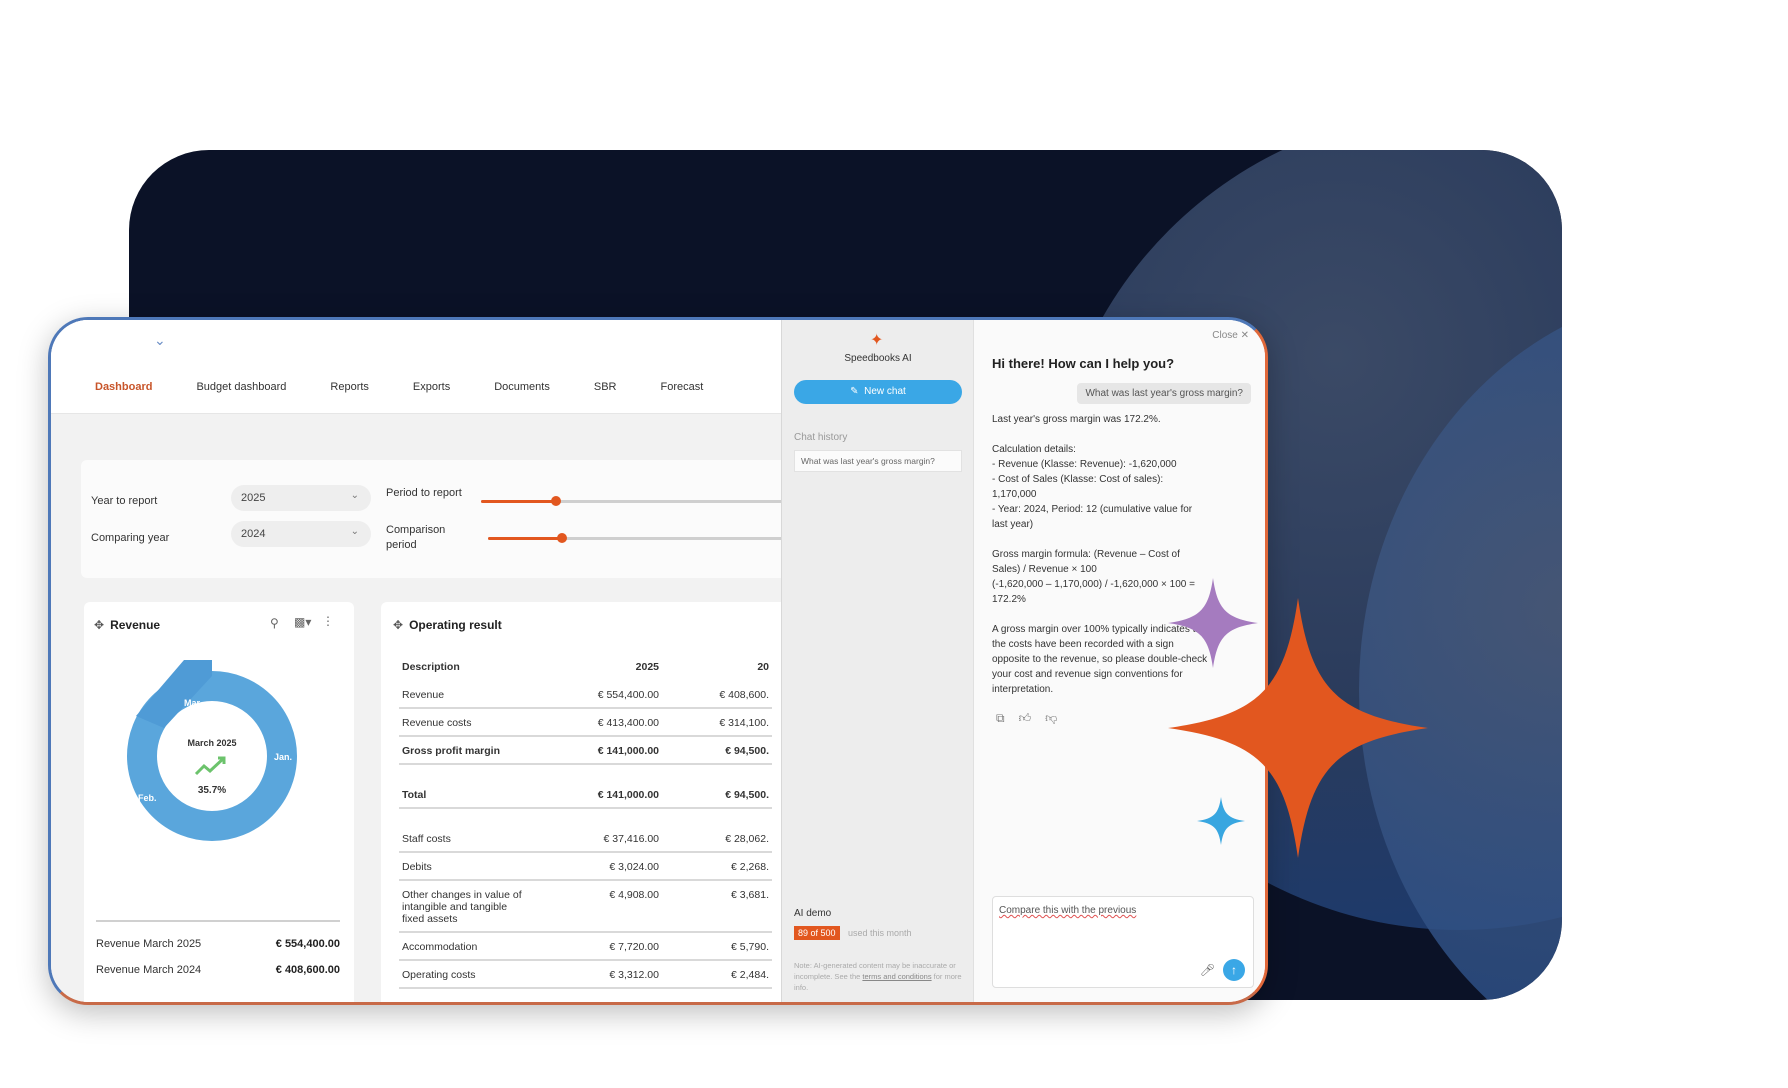 Image resolution: width=1788 pixels, height=1088 pixels. Describe the element at coordinates (878, 358) in the screenshot. I see `ai-title: Speedbooks AI` at that location.